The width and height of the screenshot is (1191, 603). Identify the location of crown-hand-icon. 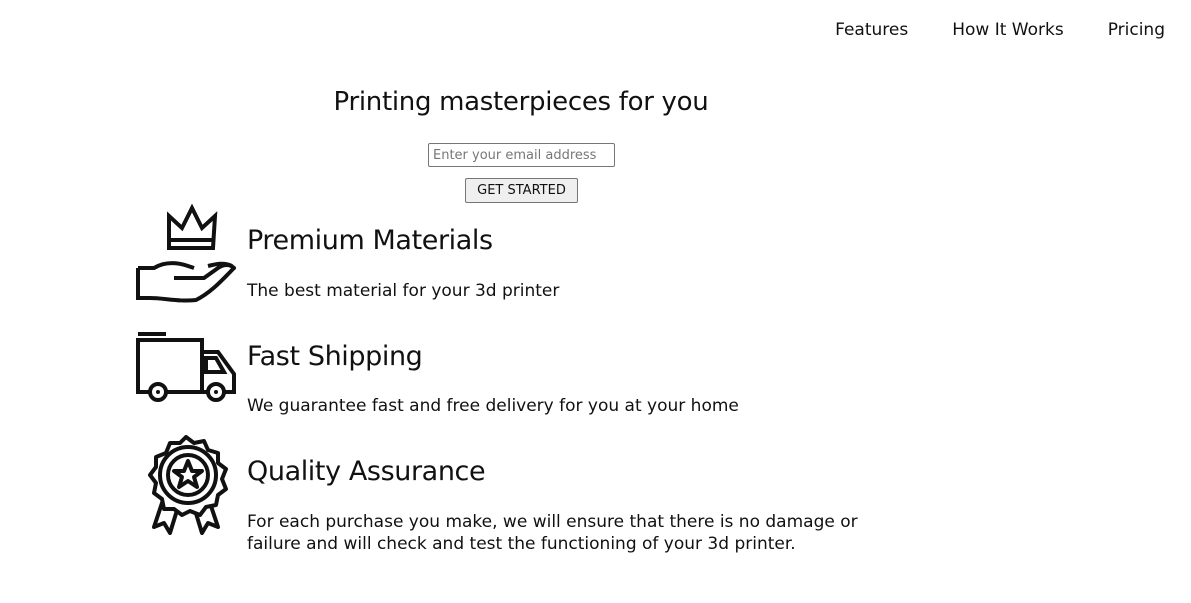
(186, 254).